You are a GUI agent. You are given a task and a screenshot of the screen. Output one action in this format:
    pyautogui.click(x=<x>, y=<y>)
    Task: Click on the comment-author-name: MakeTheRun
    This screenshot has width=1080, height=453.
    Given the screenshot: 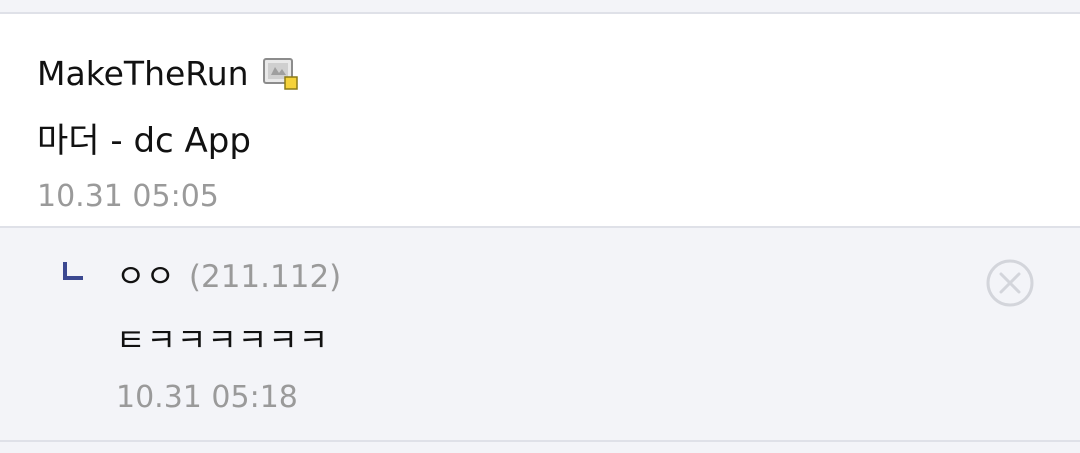 What is the action you would take?
    pyautogui.click(x=143, y=74)
    